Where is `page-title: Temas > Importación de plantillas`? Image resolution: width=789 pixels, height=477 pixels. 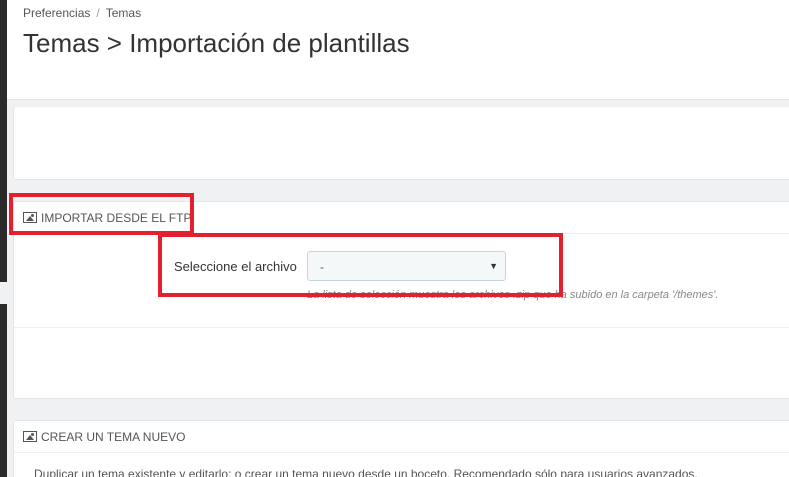 page-title: Temas > Importación de plantillas is located at coordinates (216, 43).